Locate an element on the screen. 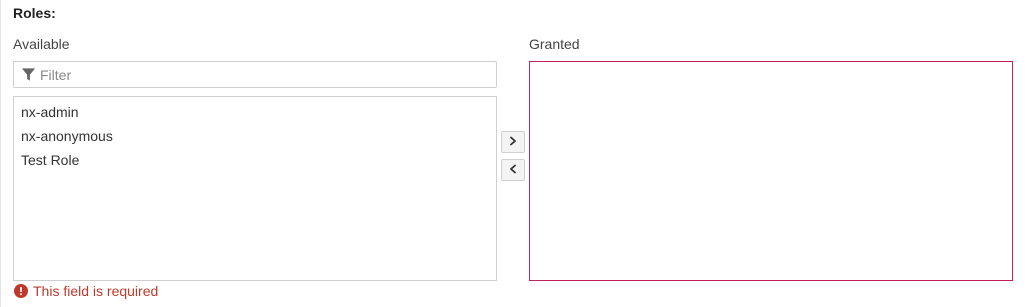  available-label: Available is located at coordinates (41, 44).